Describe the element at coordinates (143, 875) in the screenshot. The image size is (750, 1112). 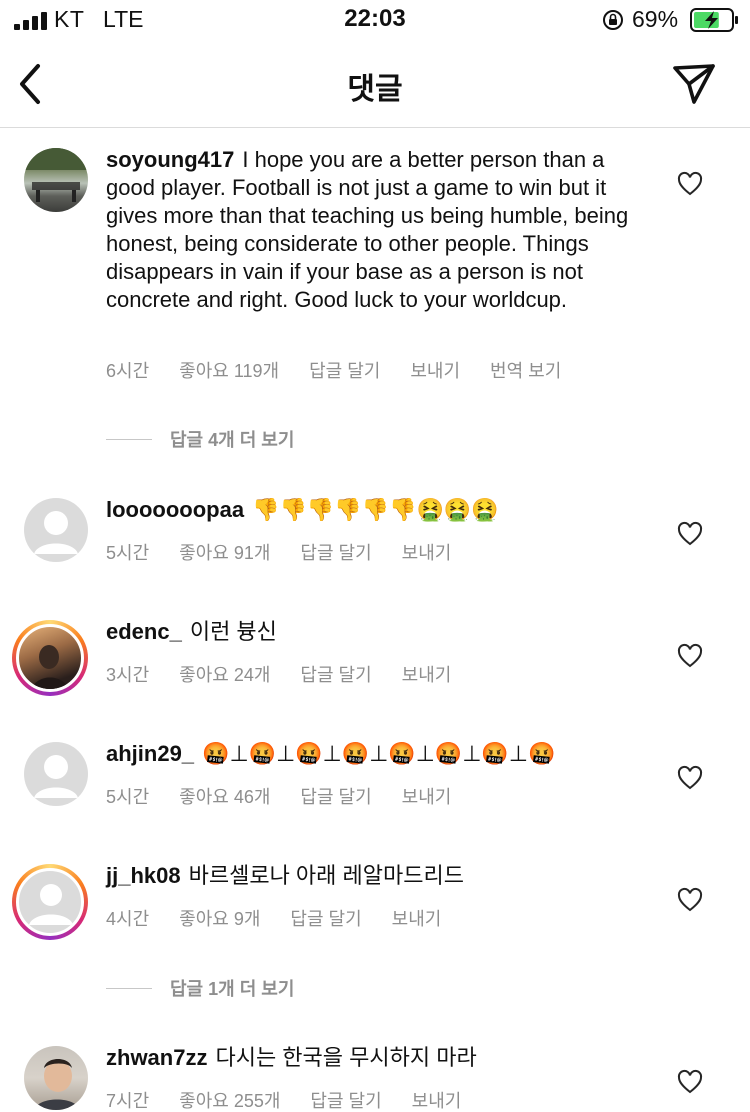
I see `comment-username: jj_hk08` at that location.